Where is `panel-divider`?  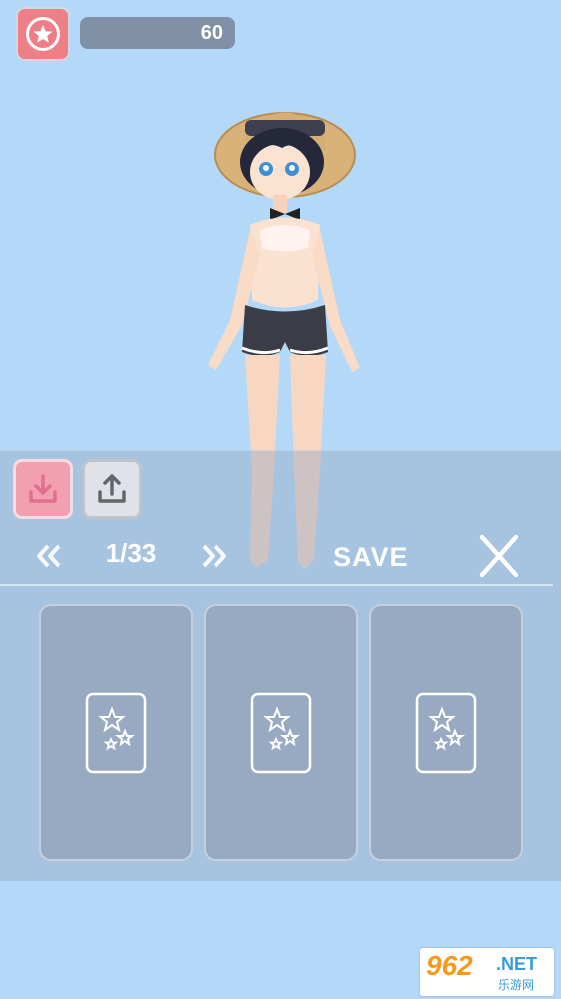 panel-divider is located at coordinates (276, 585).